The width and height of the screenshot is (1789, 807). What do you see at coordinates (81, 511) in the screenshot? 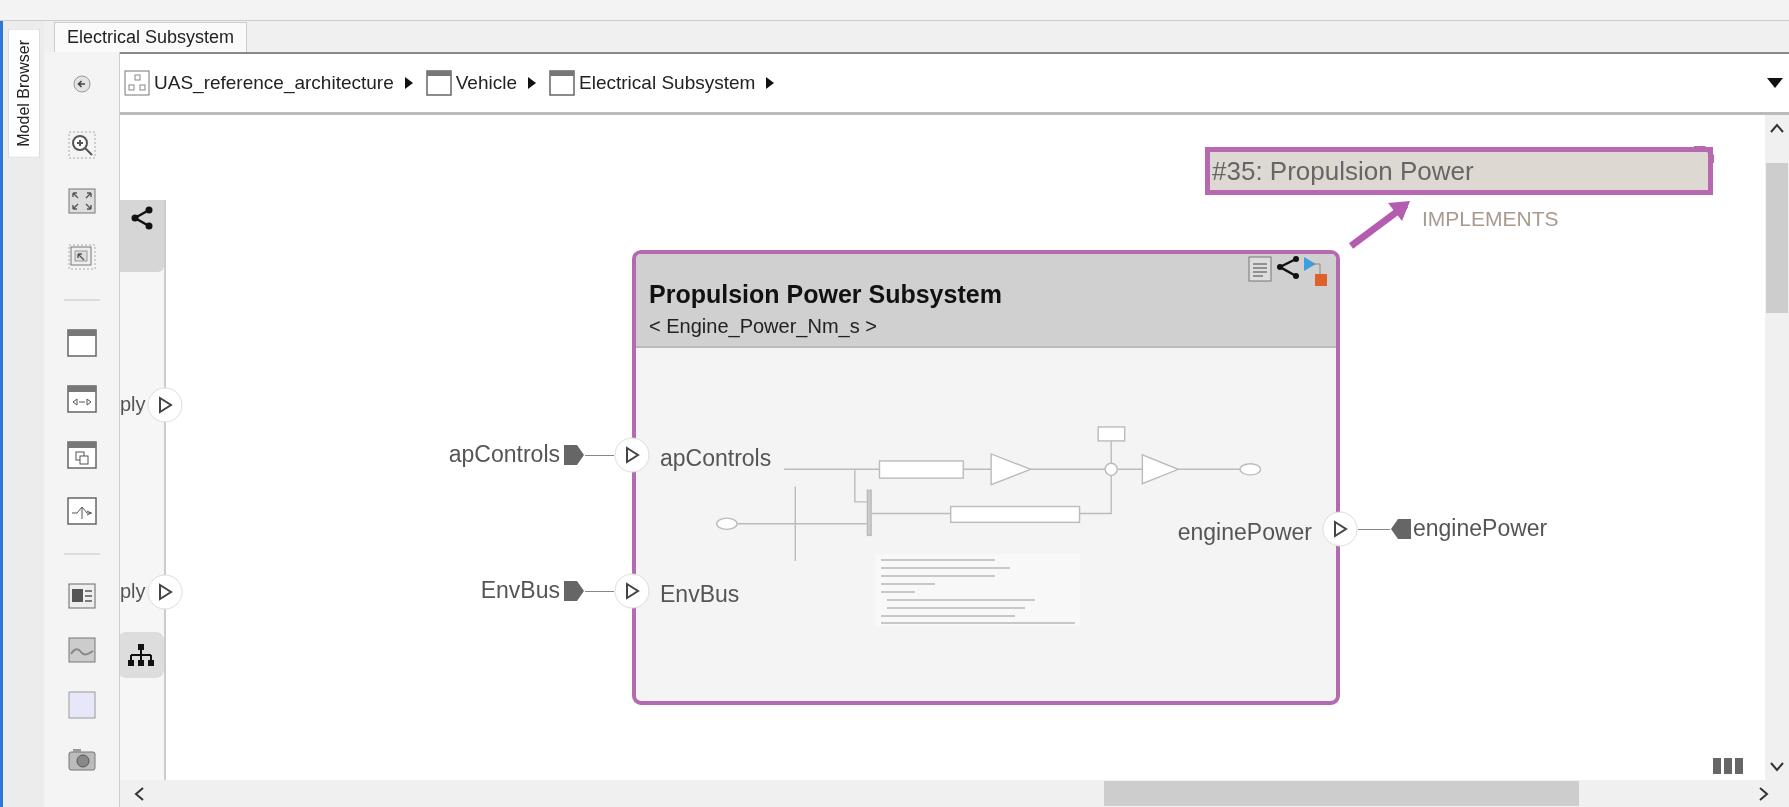
I see `variant-component-icon` at bounding box center [81, 511].